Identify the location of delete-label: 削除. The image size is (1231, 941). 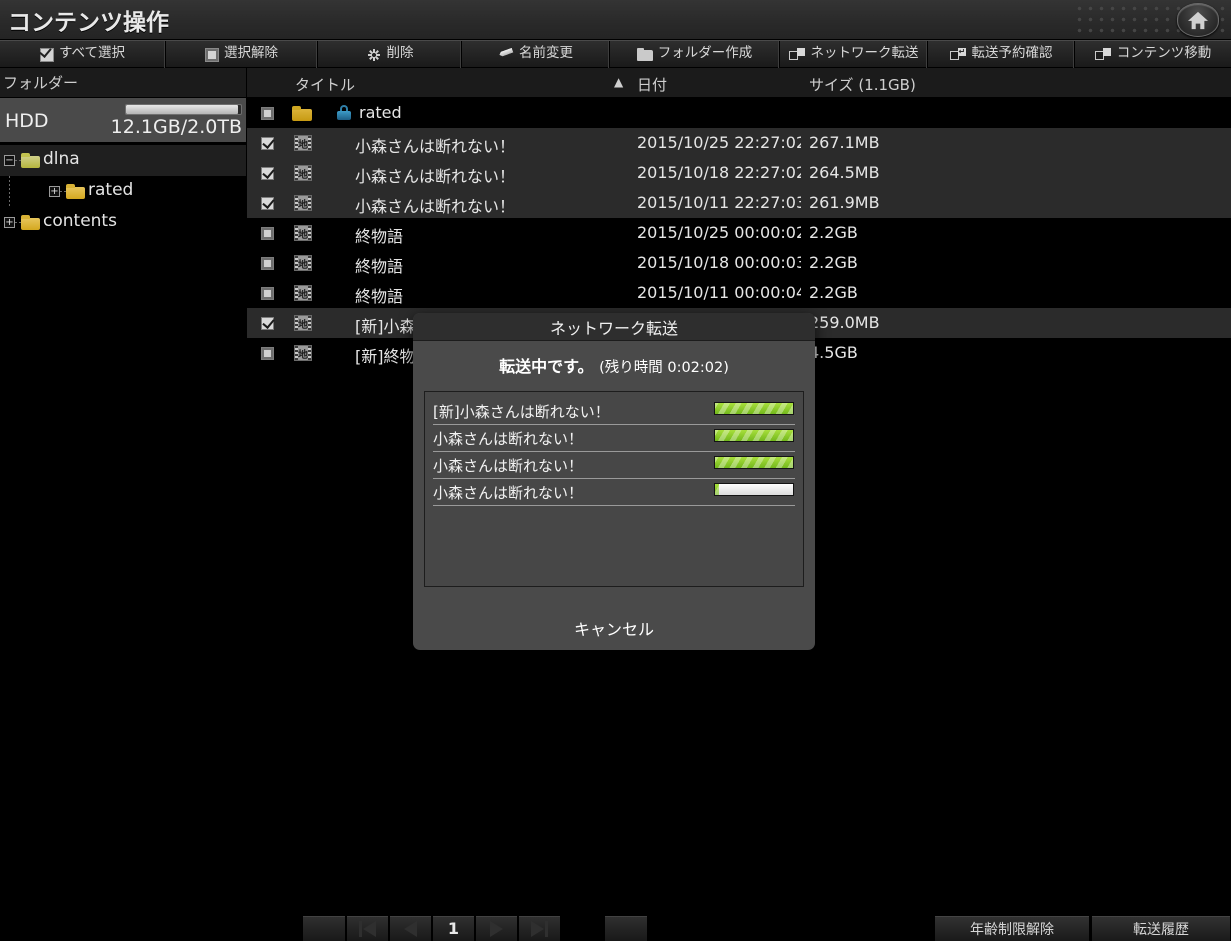
(400, 53).